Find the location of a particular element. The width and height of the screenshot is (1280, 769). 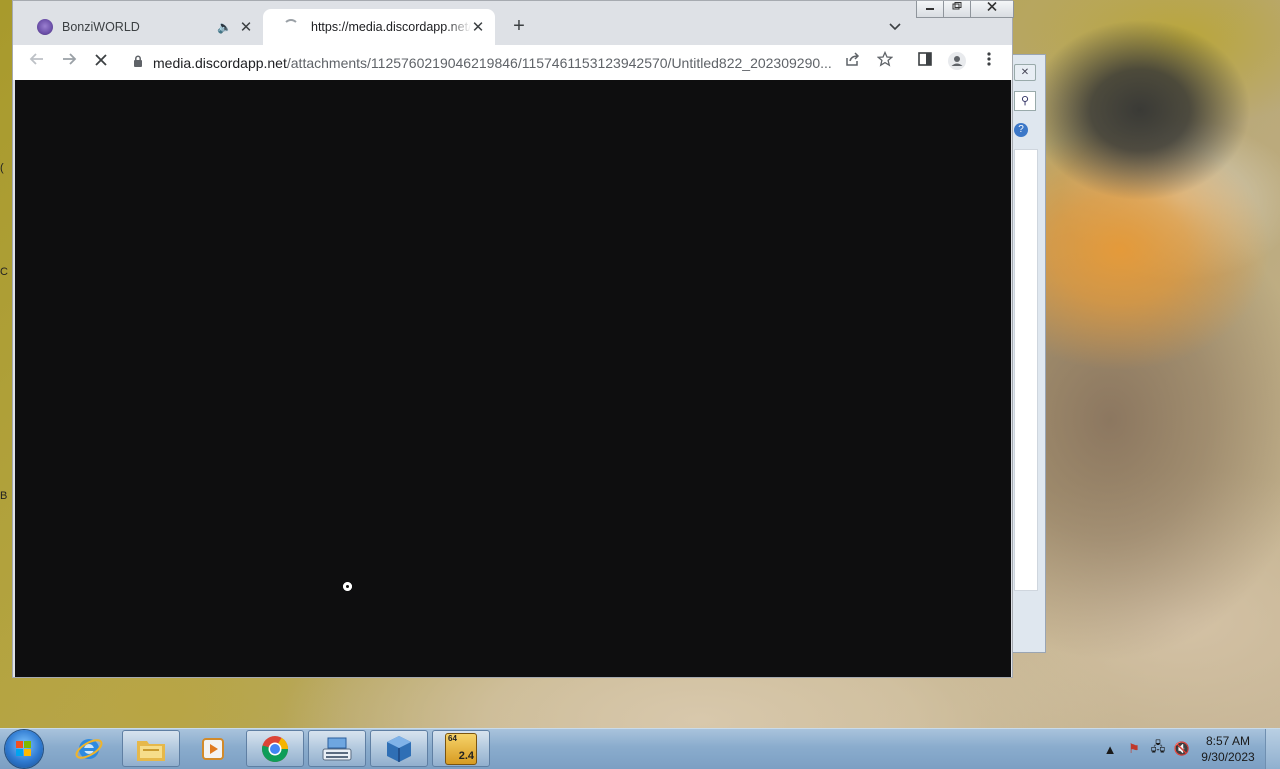

profile-button is located at coordinates (957, 63).